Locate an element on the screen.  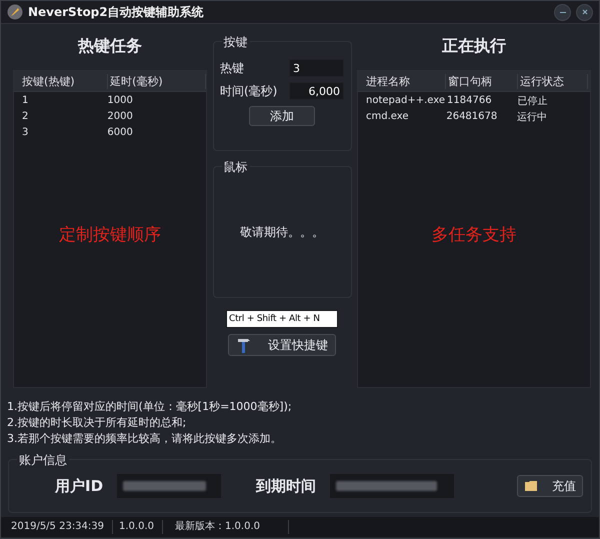
status-text: 2019/5/5 23:34:39 is located at coordinates (59, 527).